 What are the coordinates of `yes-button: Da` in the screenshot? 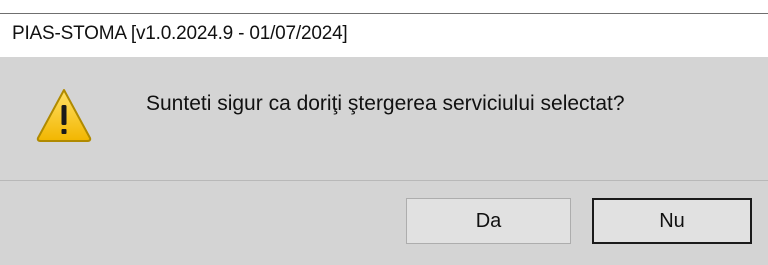 It's located at (488, 221).